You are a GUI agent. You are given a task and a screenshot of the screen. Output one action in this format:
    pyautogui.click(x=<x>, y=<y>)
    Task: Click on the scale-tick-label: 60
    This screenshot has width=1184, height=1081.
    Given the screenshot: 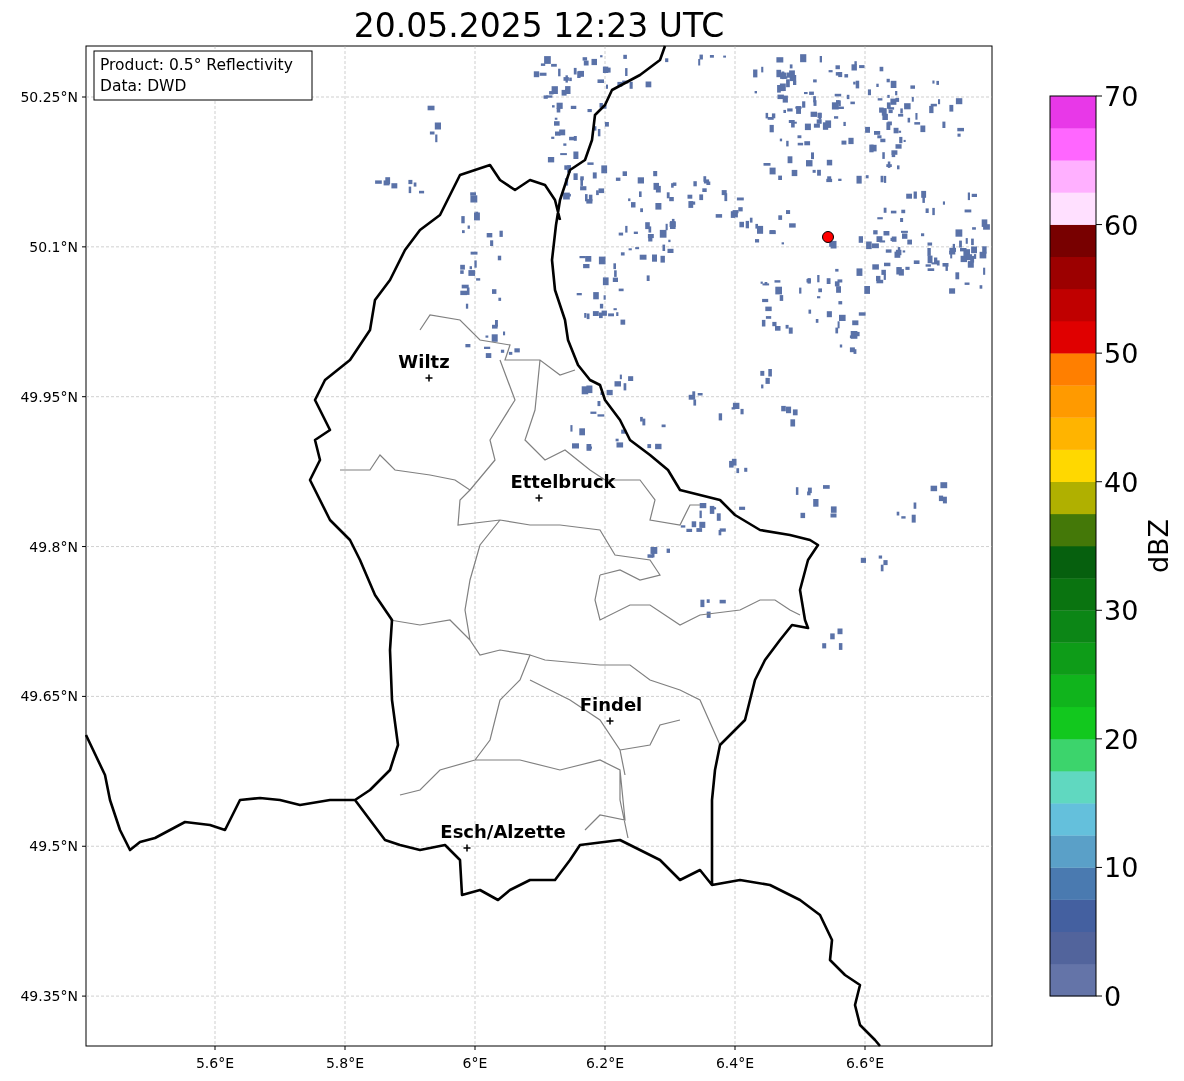 What is the action you would take?
    pyautogui.click(x=1121, y=225)
    